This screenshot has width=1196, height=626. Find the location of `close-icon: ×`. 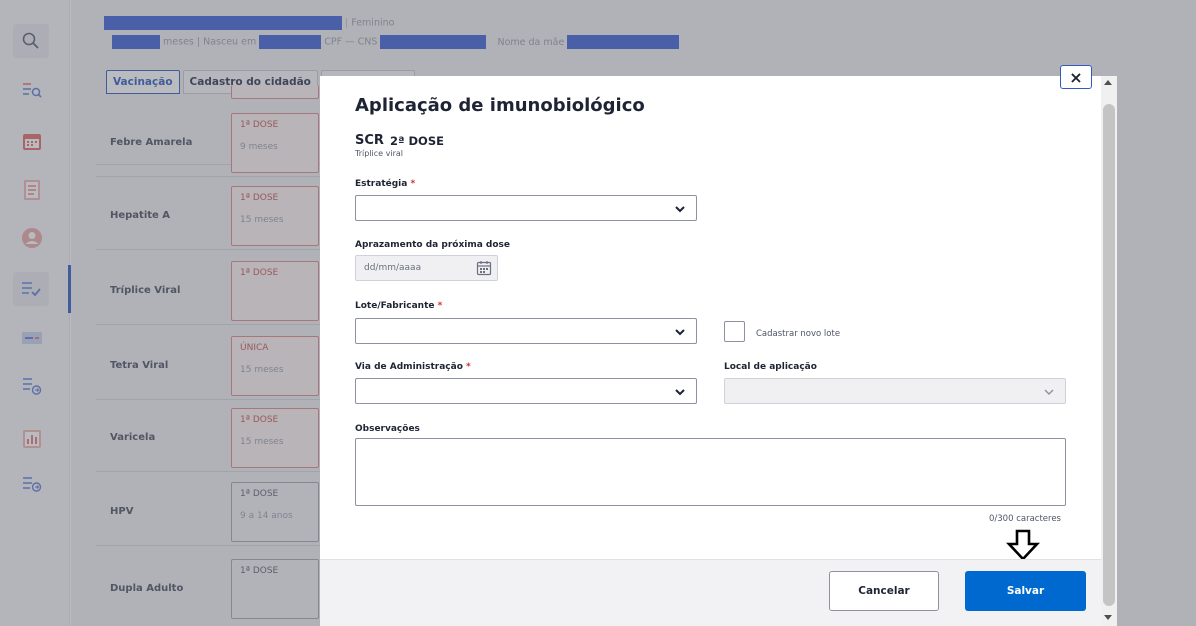

close-icon: × is located at coordinates (1076, 77).